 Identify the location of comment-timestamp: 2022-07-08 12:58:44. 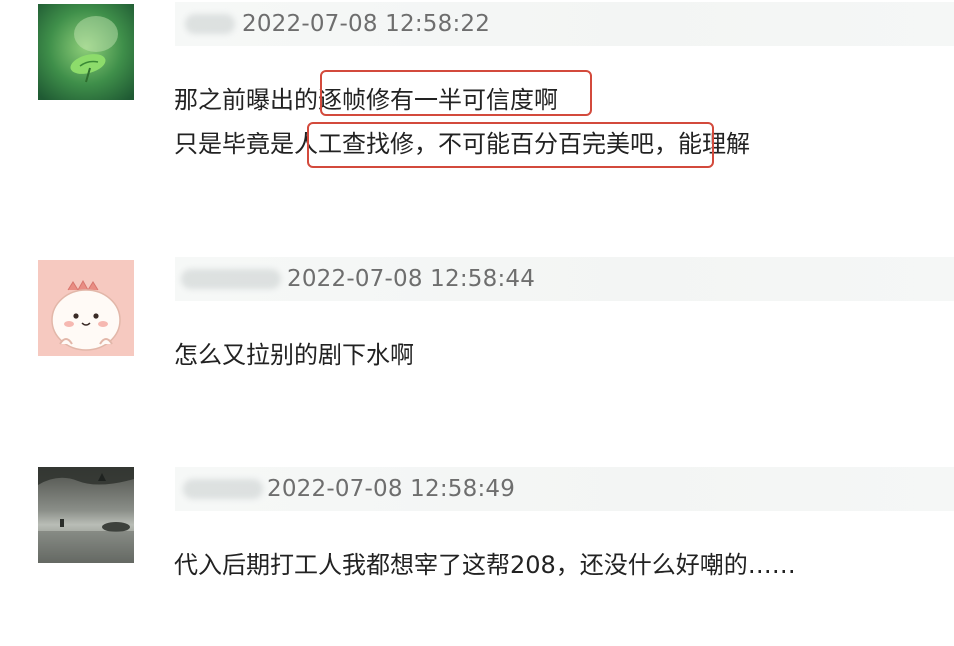
(411, 279).